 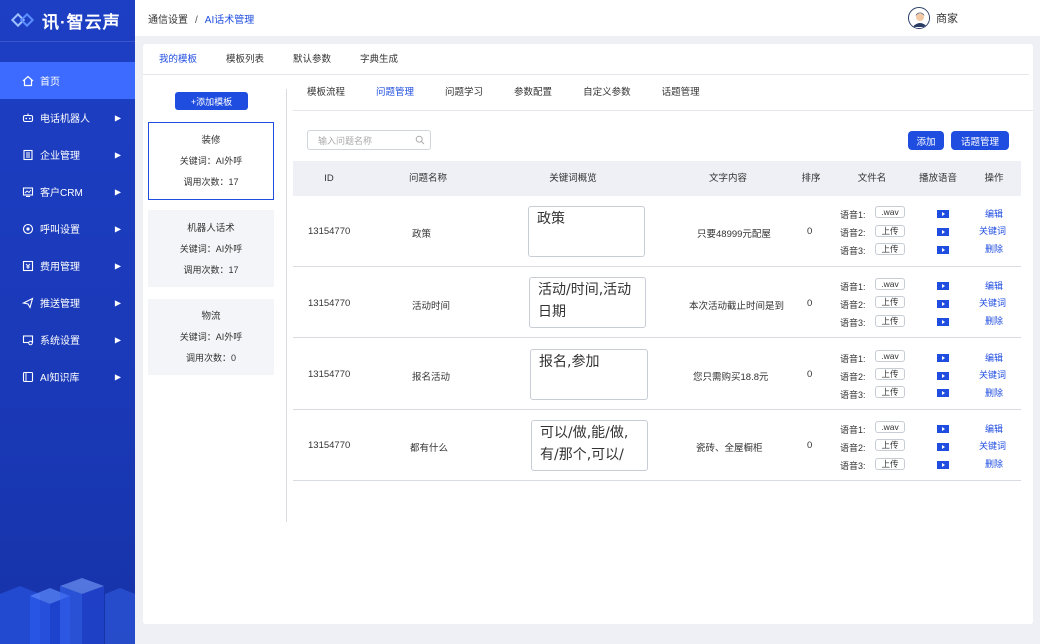 What do you see at coordinates (379, 59) in the screenshot?
I see `tab-dictionary: 字典生成` at bounding box center [379, 59].